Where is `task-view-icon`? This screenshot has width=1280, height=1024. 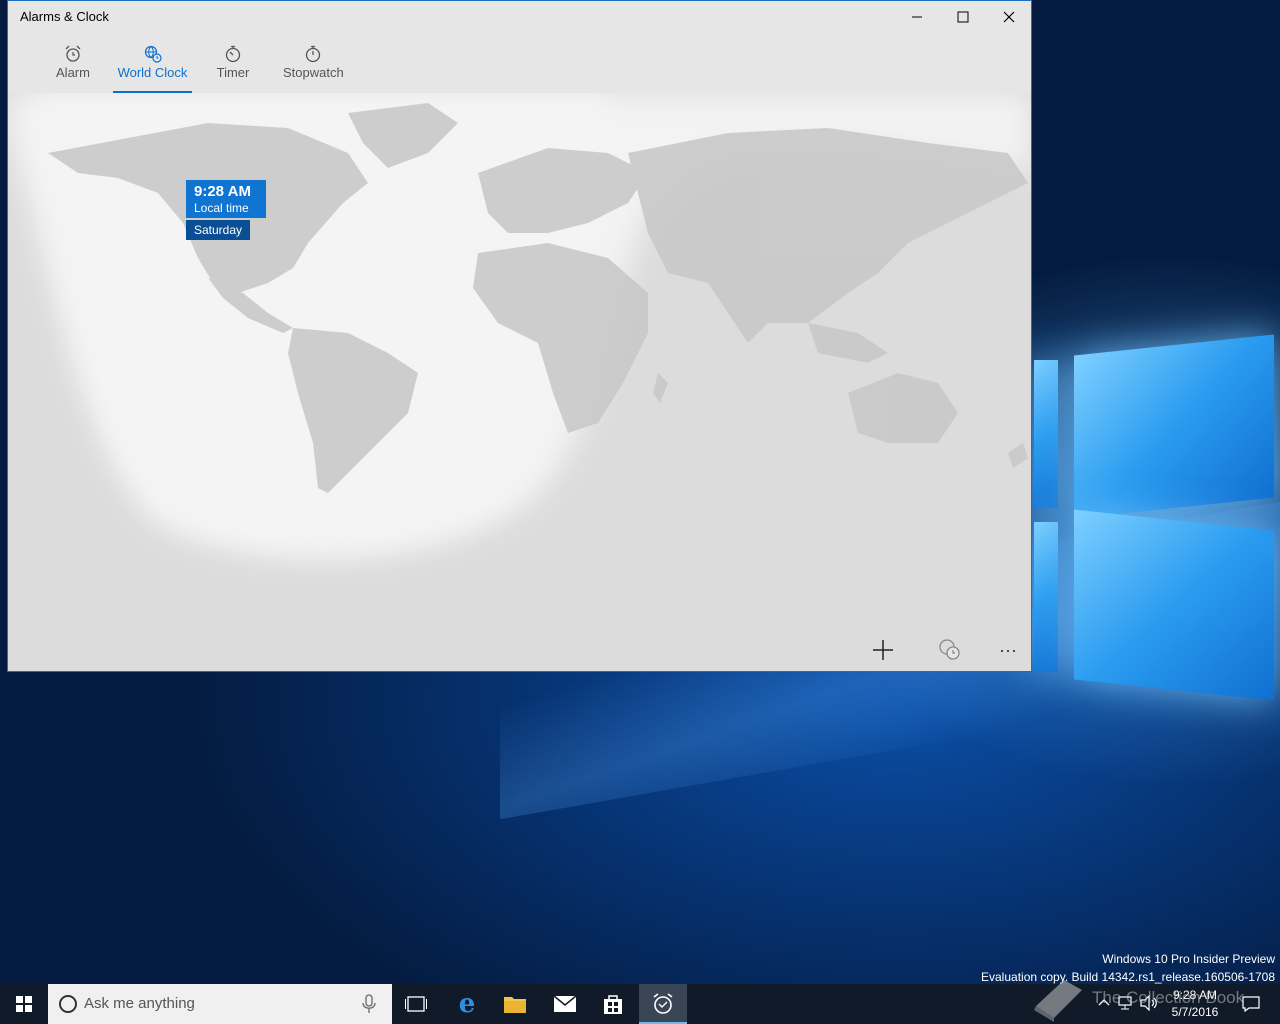 task-view-icon is located at coordinates (416, 1004).